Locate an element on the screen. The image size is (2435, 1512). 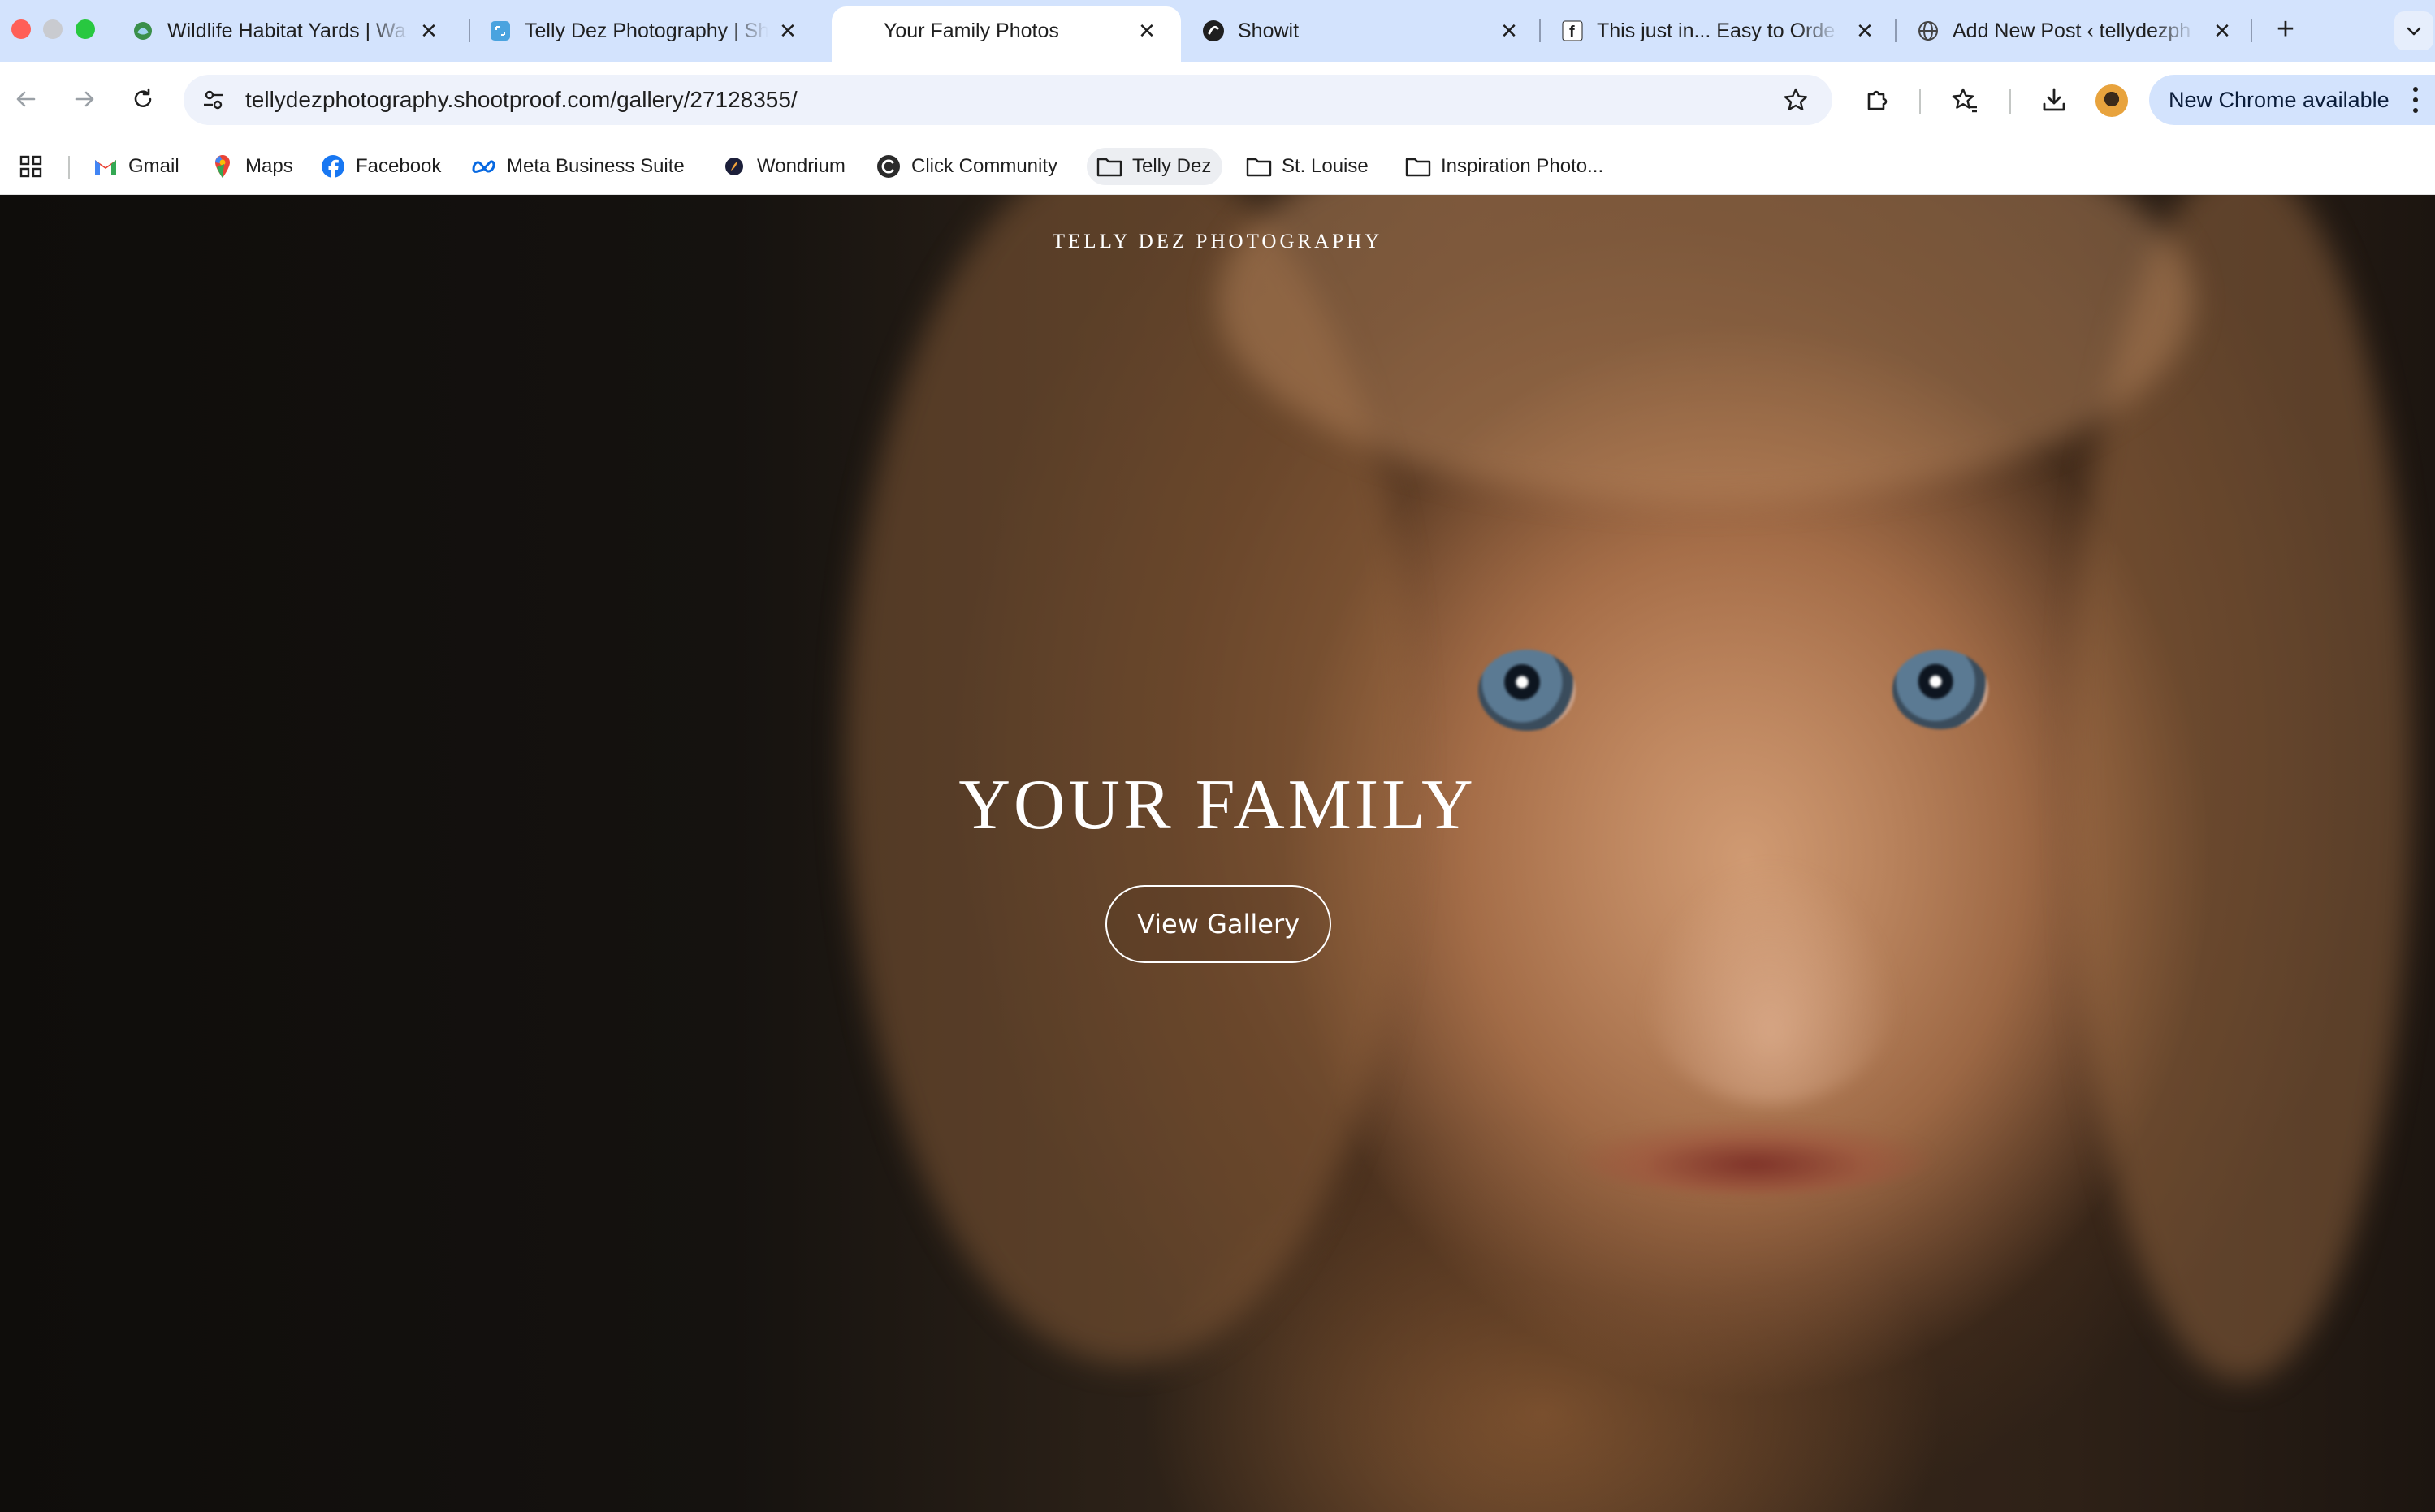
bookmark-label: Facebook is located at coordinates (399, 166).